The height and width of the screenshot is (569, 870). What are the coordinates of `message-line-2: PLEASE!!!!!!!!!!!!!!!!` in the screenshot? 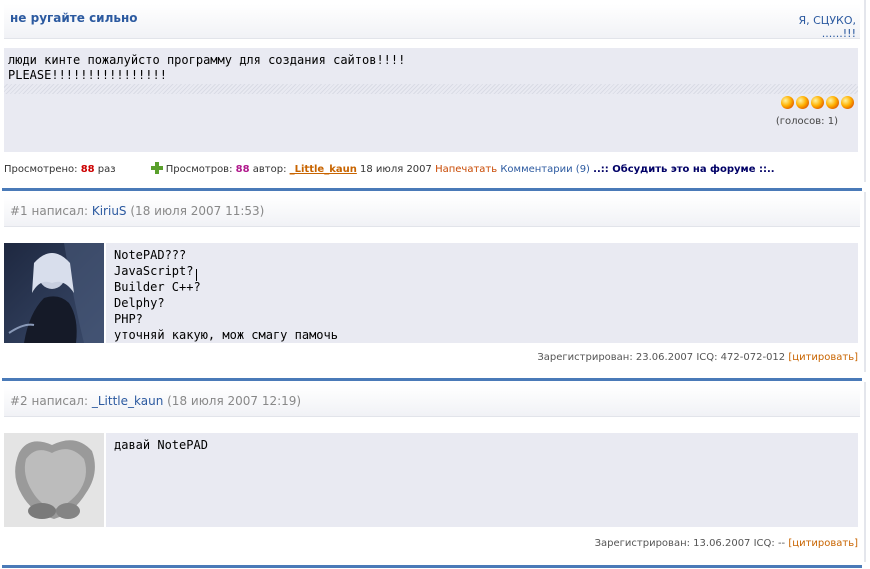 It's located at (87, 75).